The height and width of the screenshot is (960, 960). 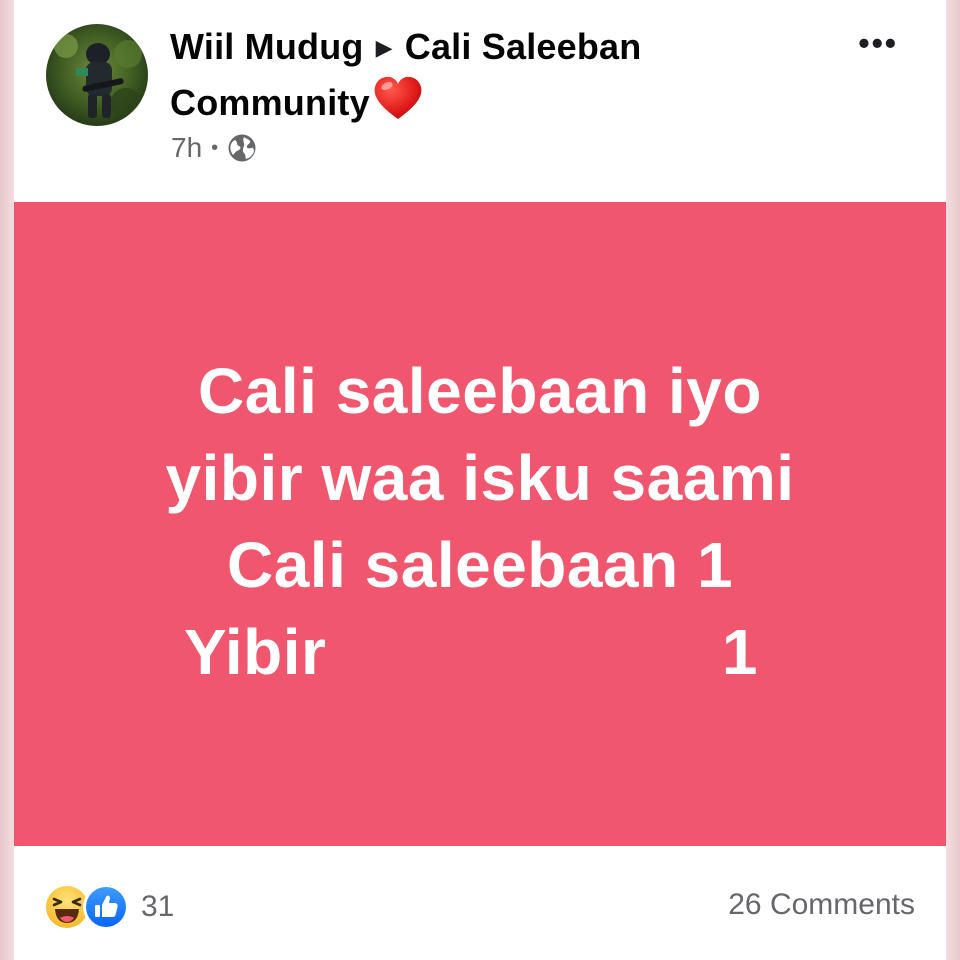 I want to click on post-text-line-2: yibir waa isku saami, so click(x=480, y=478).